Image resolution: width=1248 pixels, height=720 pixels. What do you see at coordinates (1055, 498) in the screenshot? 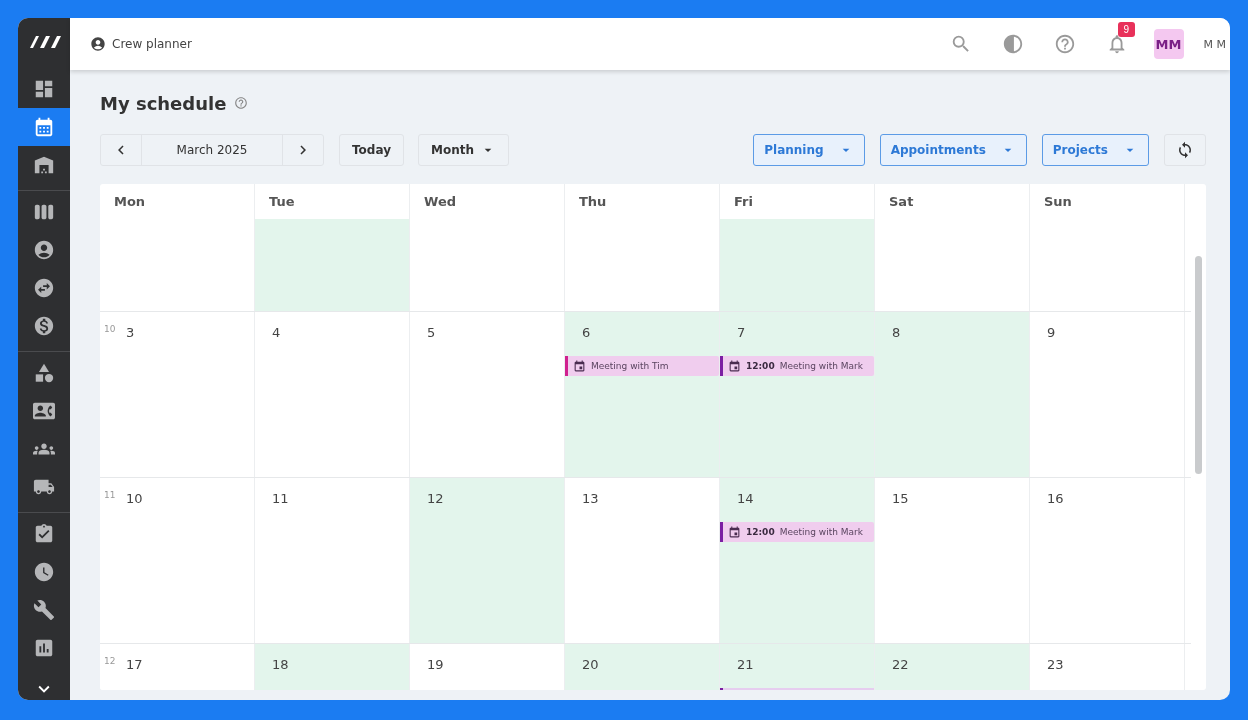
I see `day-number: 16` at bounding box center [1055, 498].